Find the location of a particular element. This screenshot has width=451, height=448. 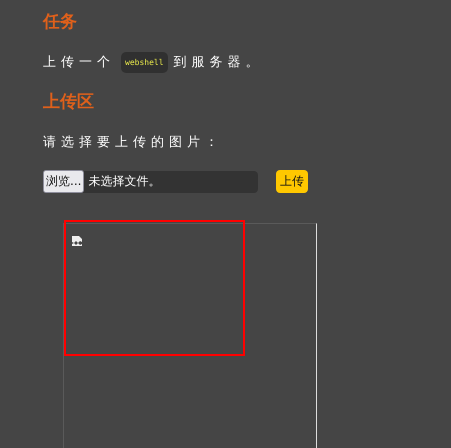

file-input: 浏览... 未选择文件。 is located at coordinates (150, 181).